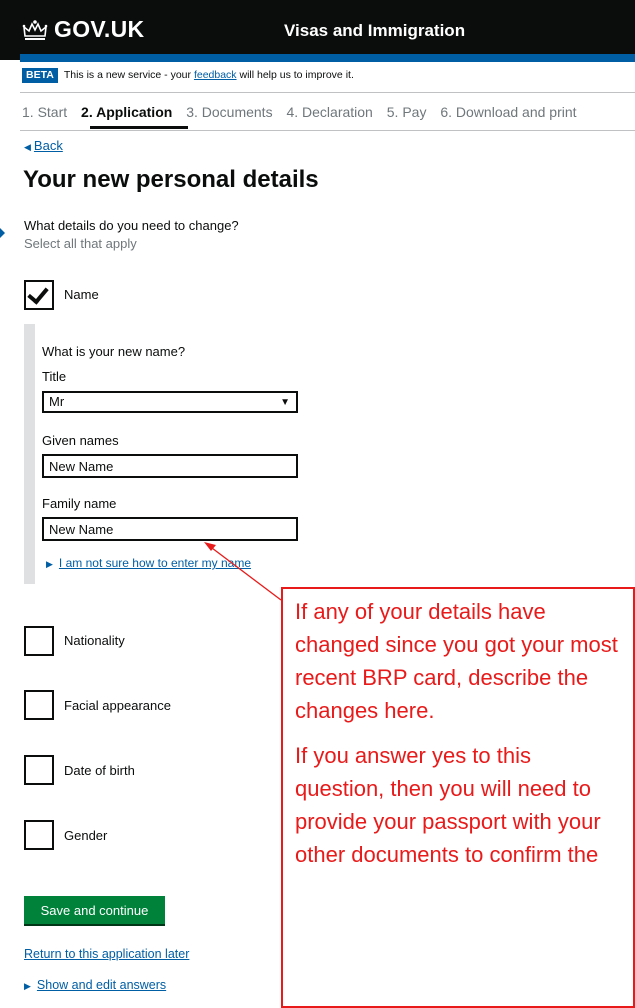  I want to click on checkbox-facial-appearance, so click(39, 705).